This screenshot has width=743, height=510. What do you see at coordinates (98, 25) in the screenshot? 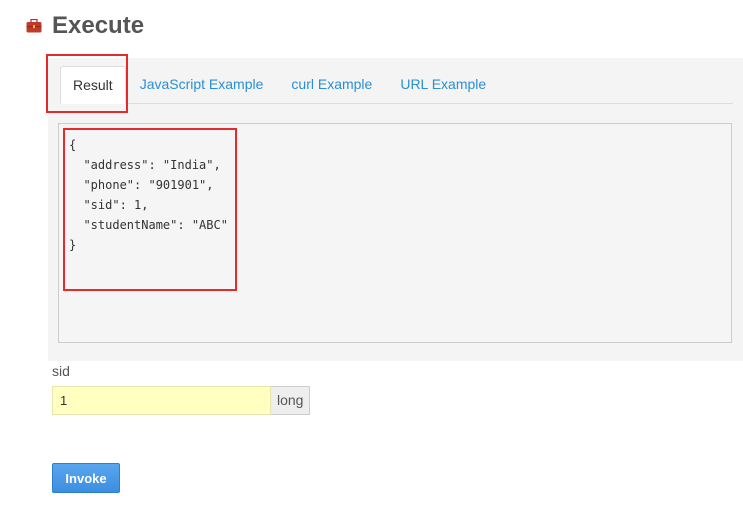
I see `page-title: Execute` at bounding box center [98, 25].